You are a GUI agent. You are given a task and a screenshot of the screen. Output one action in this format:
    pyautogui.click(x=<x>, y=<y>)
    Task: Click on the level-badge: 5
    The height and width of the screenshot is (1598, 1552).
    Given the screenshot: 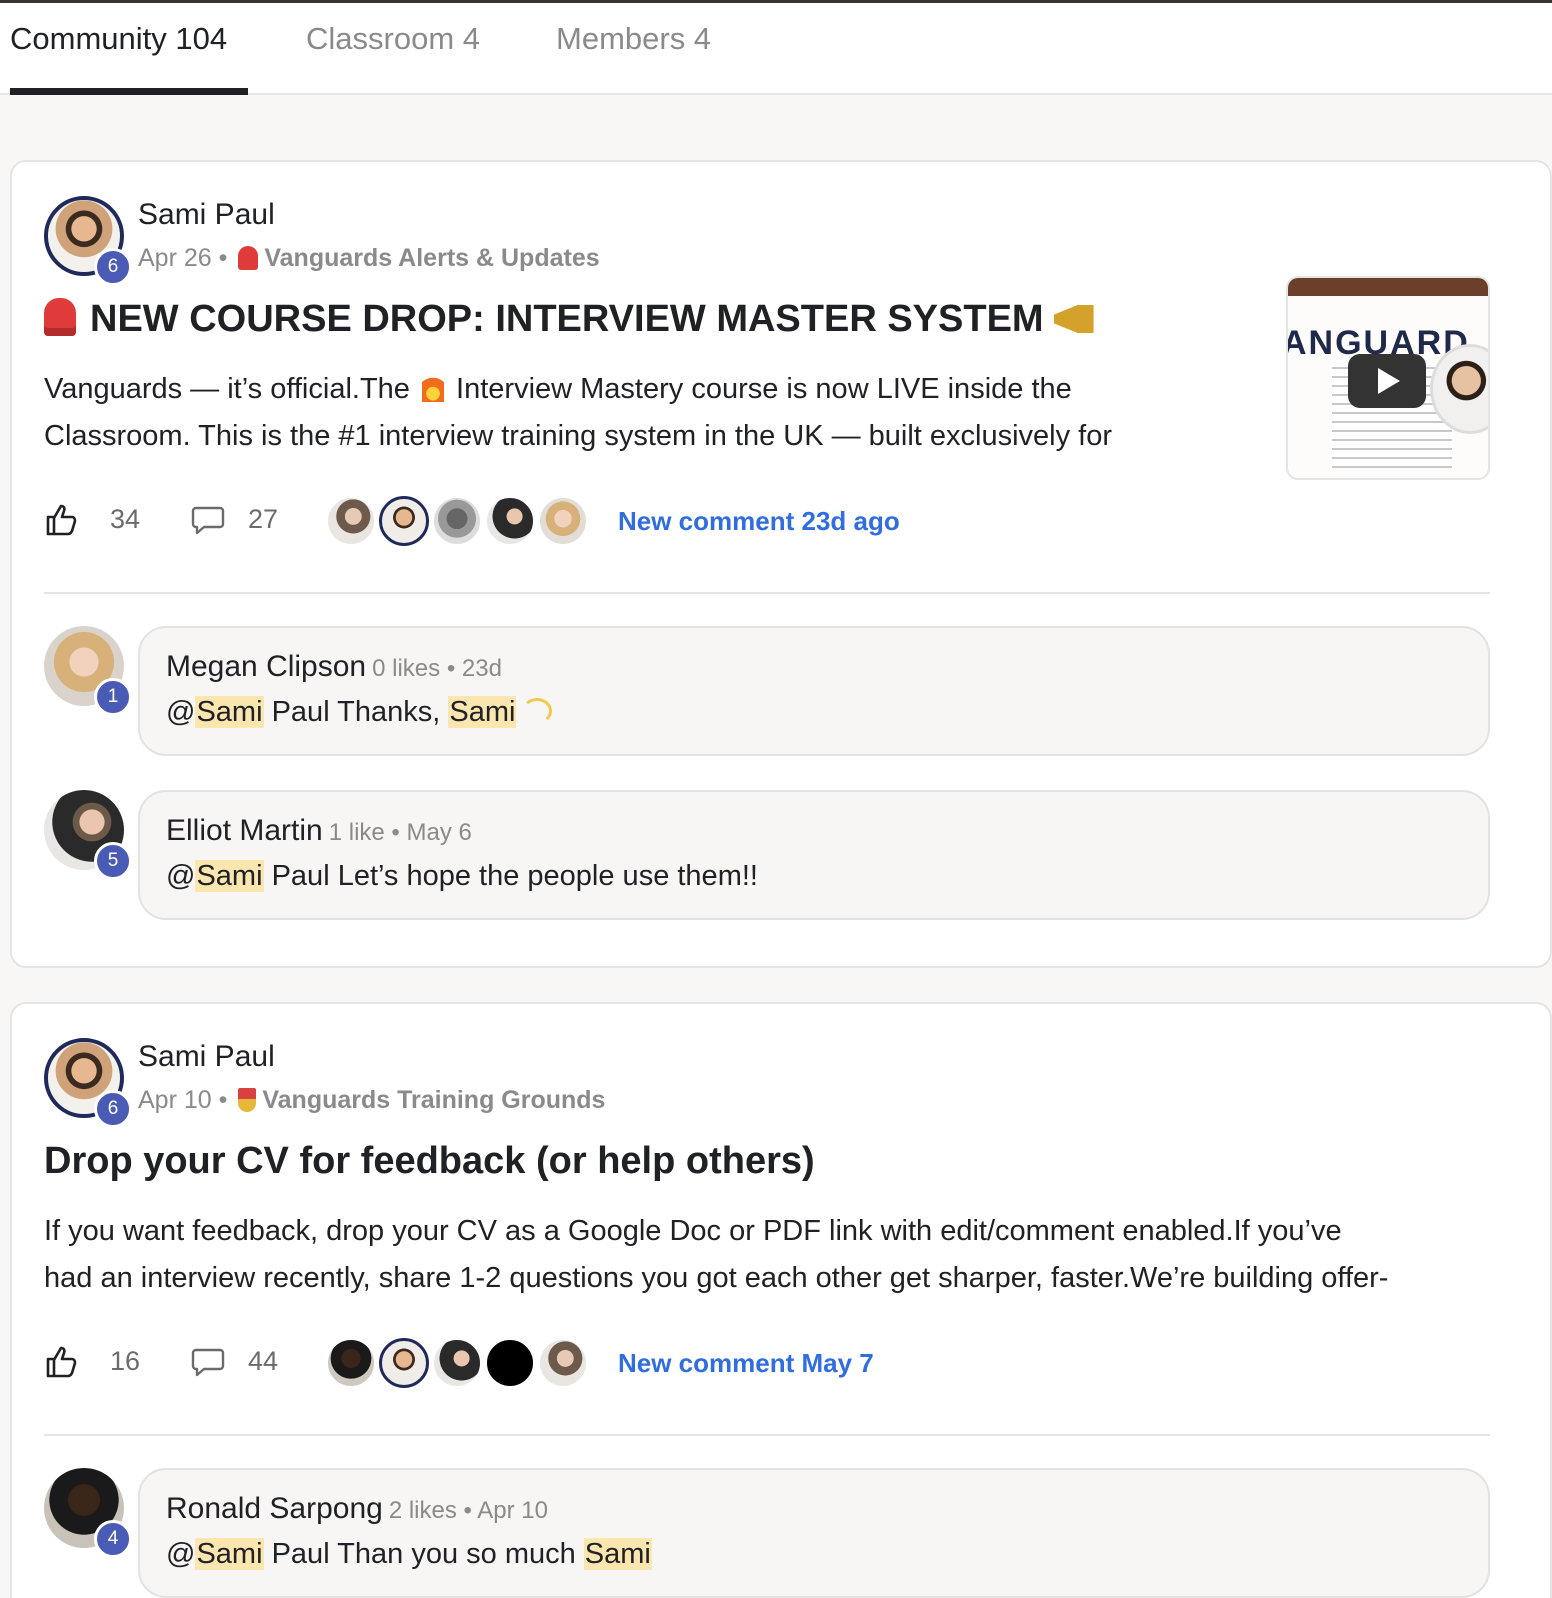 What is the action you would take?
    pyautogui.click(x=113, y=861)
    